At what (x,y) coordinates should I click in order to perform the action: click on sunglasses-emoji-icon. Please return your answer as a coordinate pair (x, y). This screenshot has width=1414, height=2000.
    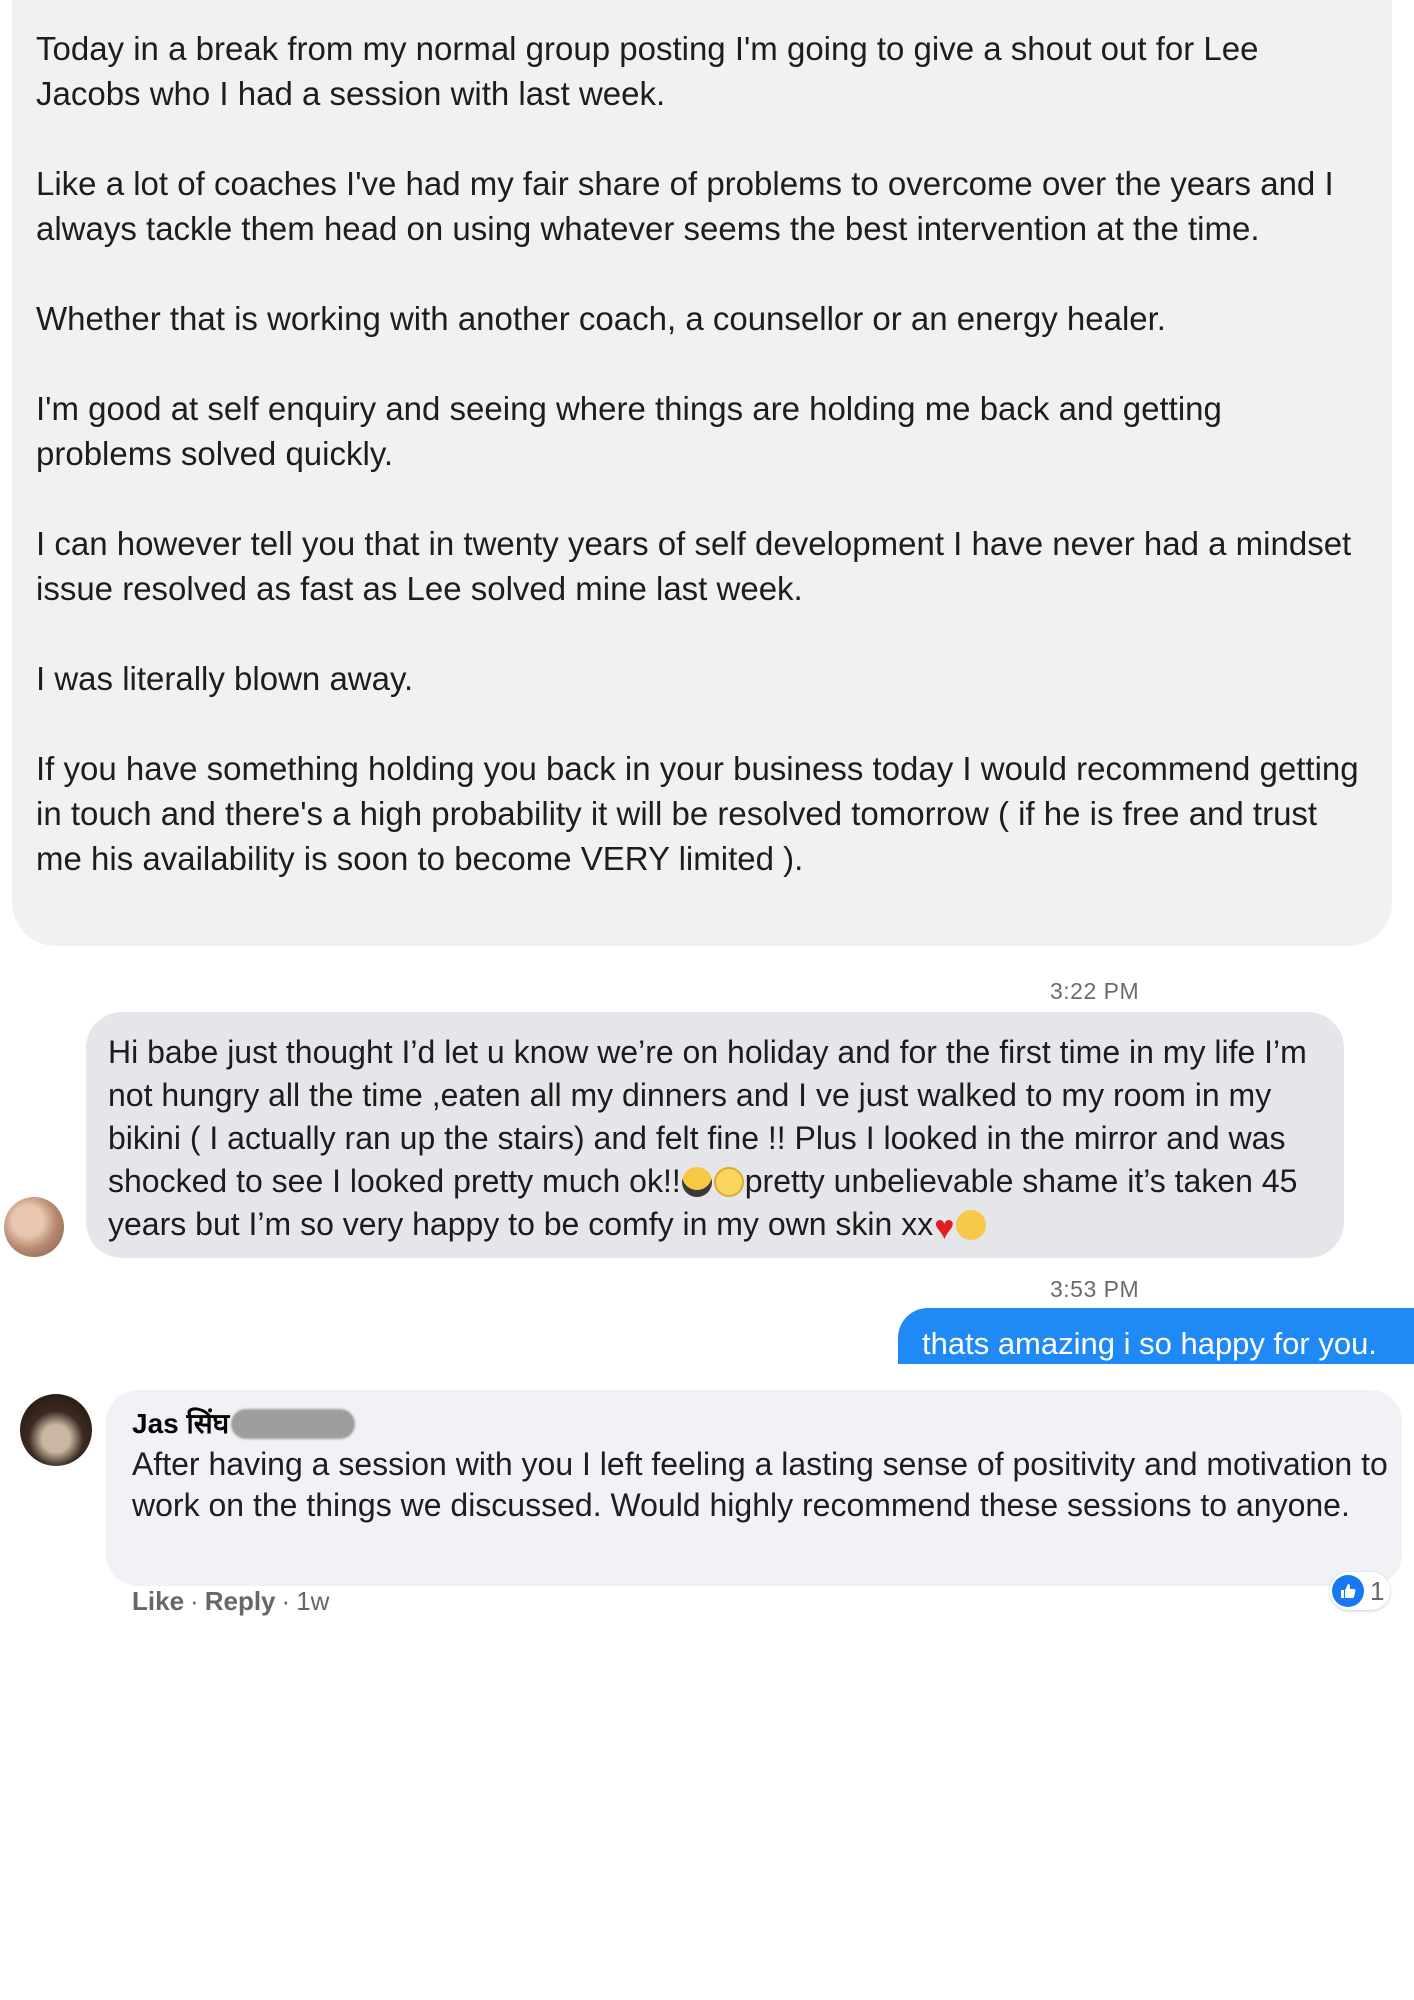
    Looking at the image, I should click on (696, 1182).